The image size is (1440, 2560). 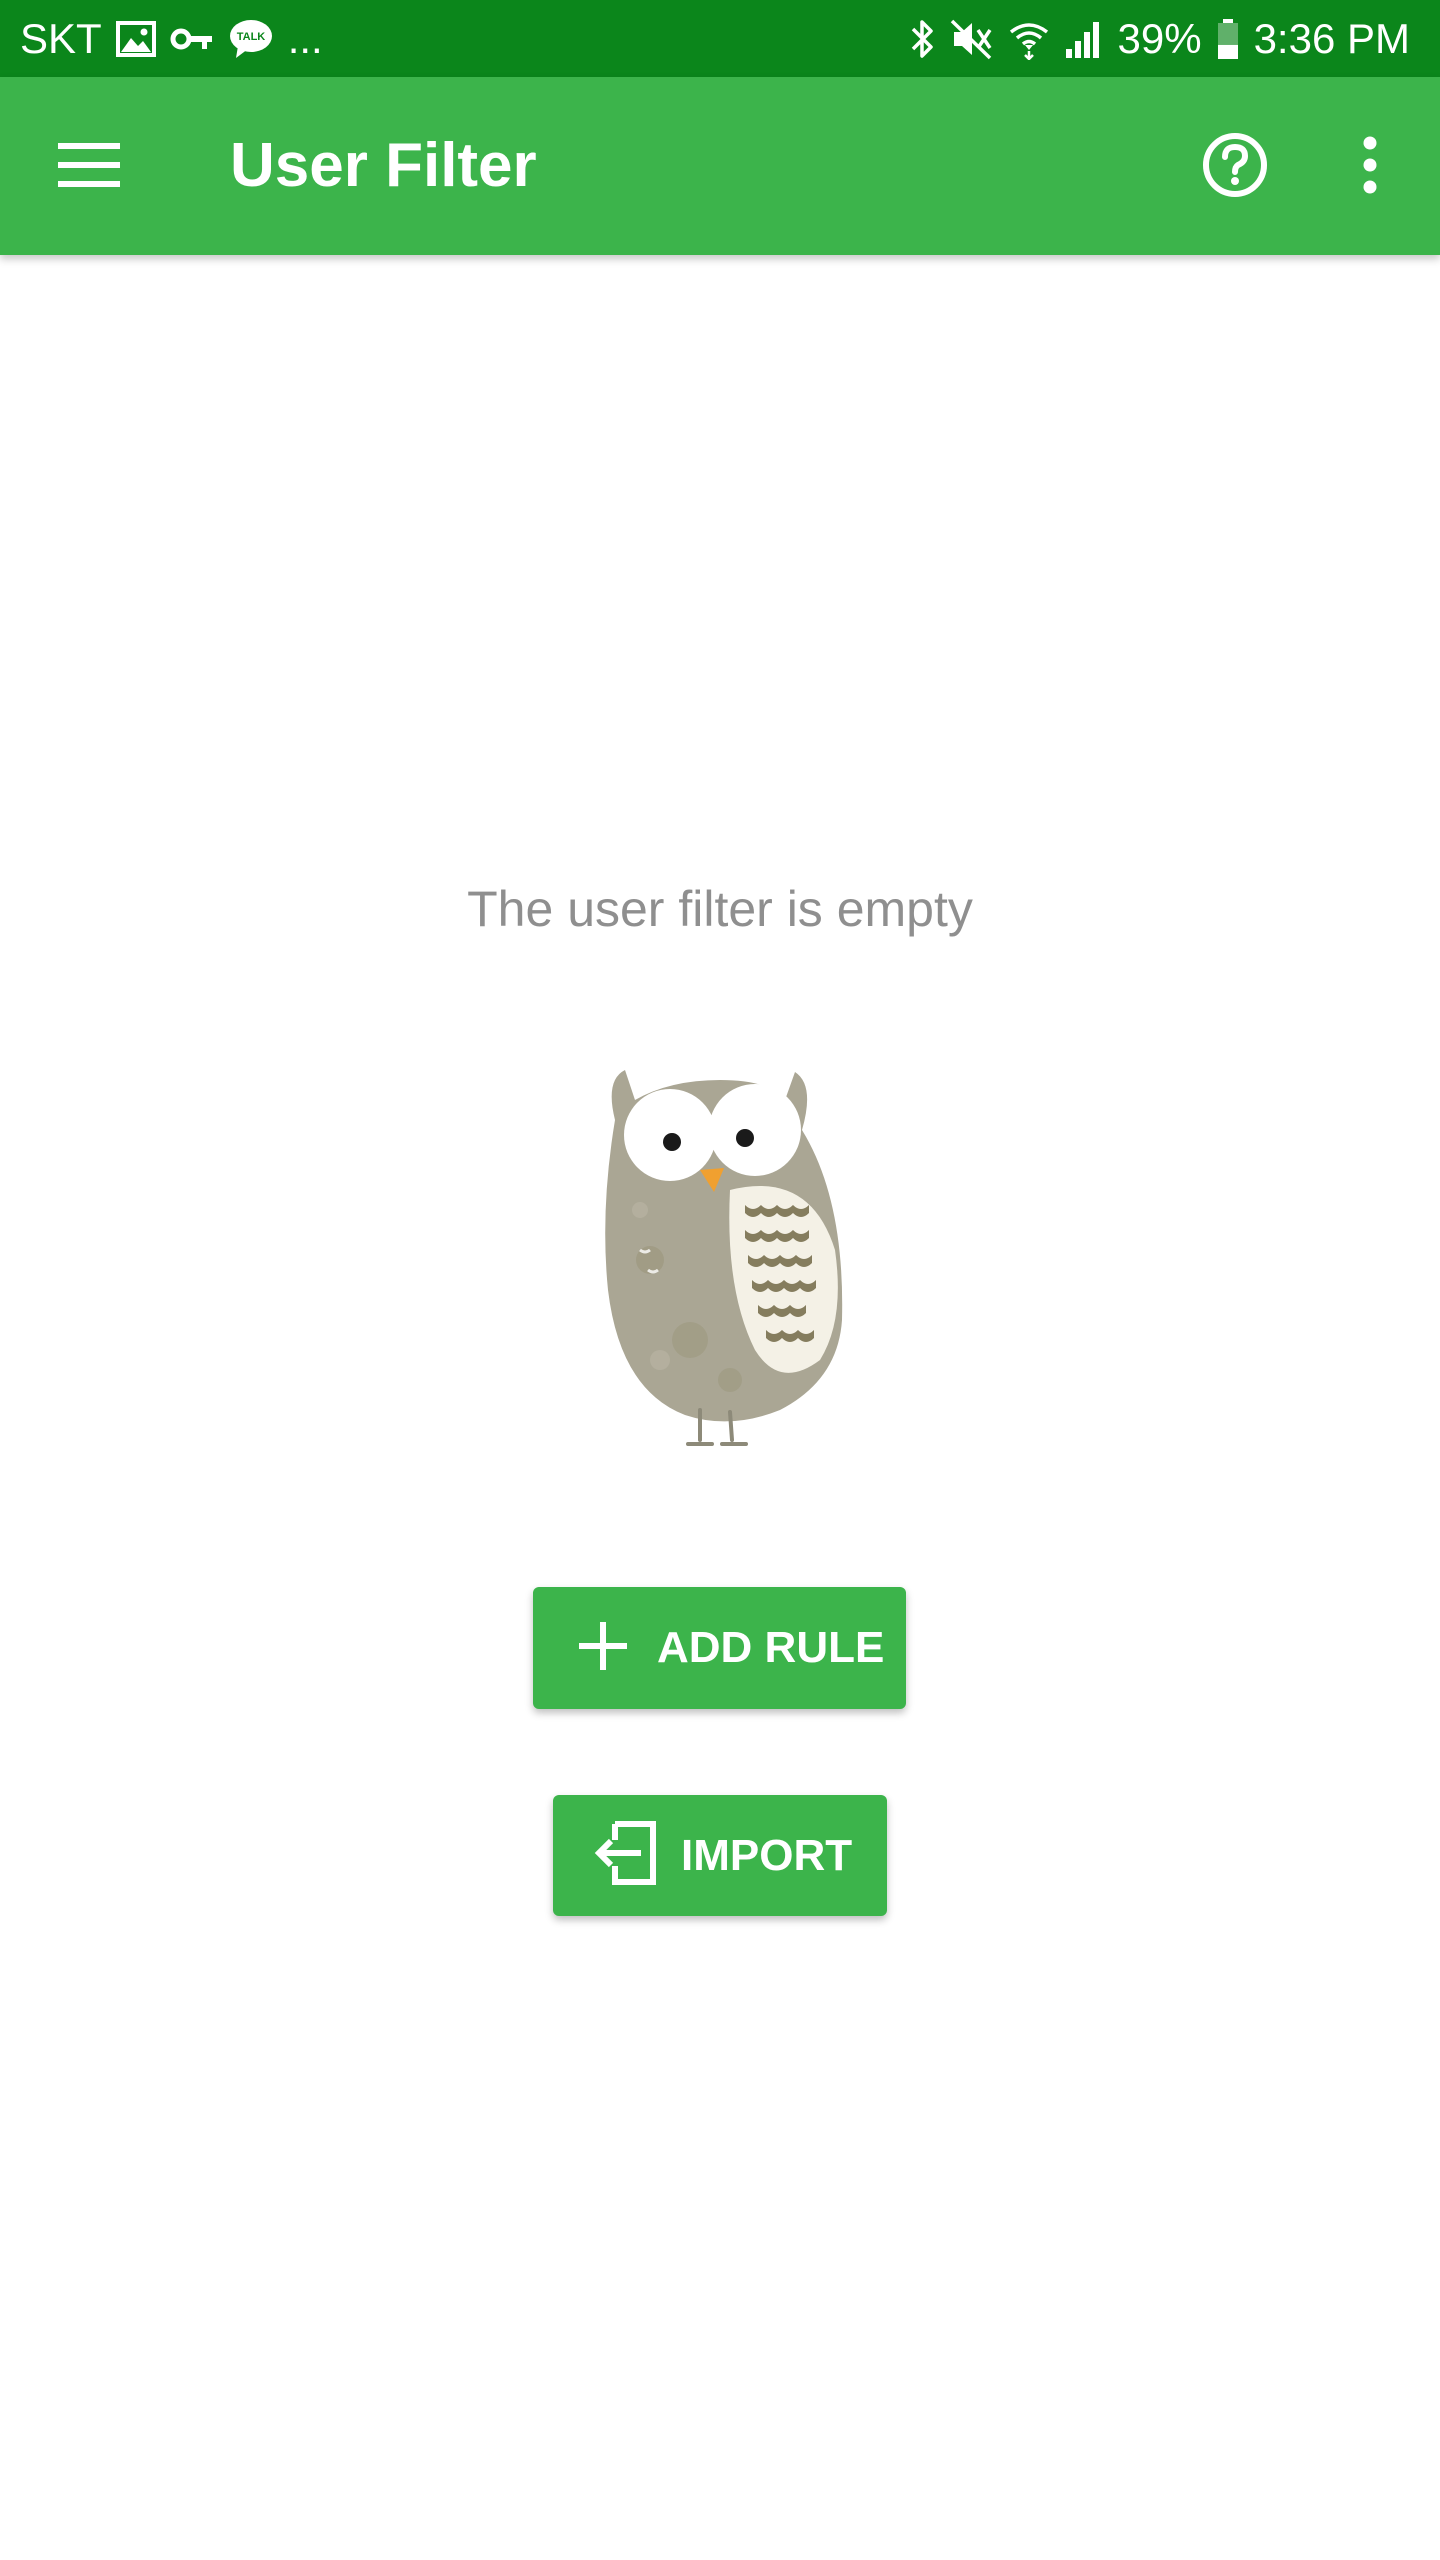 What do you see at coordinates (1029, 39) in the screenshot?
I see `wifi-icon` at bounding box center [1029, 39].